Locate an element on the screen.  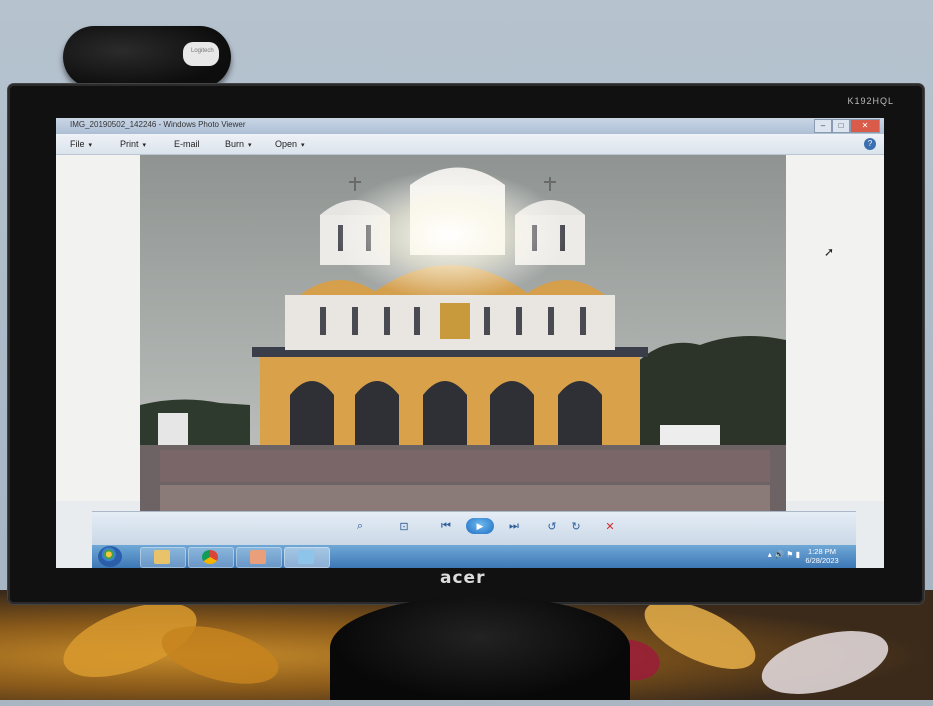
folder-icon is located at coordinates (162, 557).